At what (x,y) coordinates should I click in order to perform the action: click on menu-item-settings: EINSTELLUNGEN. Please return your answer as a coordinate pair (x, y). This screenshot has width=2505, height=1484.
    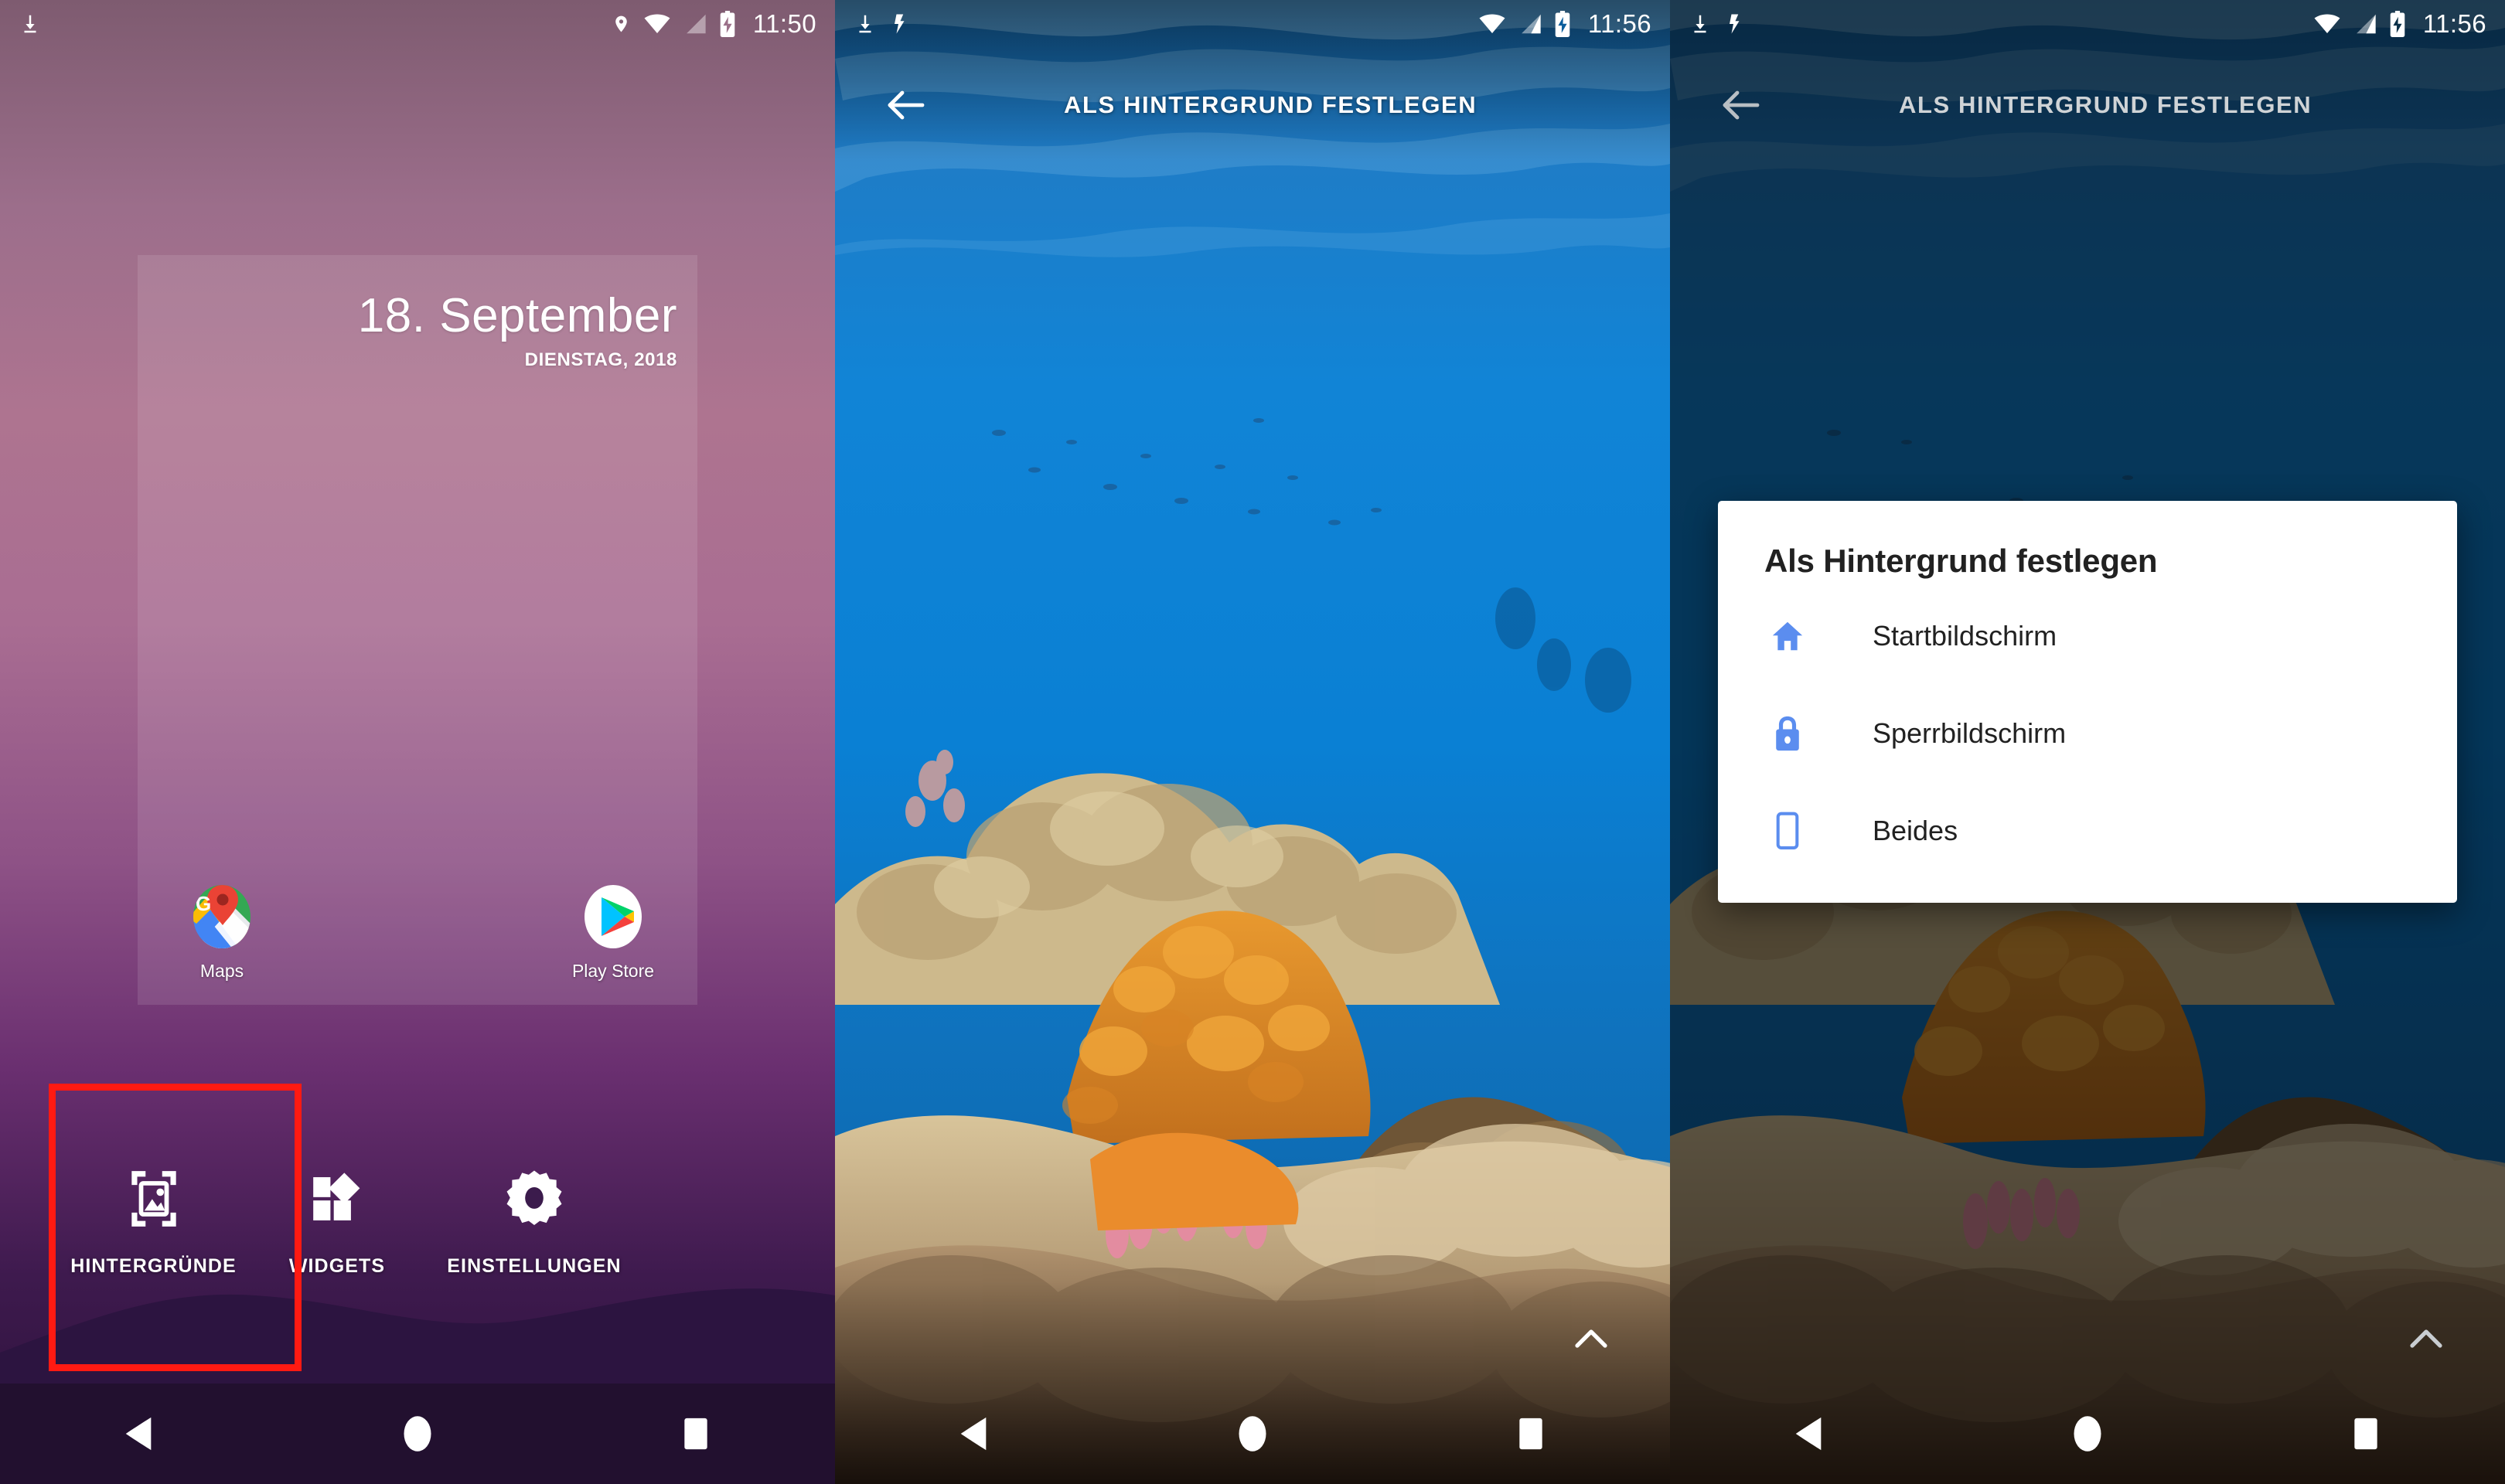
    Looking at the image, I should click on (534, 1205).